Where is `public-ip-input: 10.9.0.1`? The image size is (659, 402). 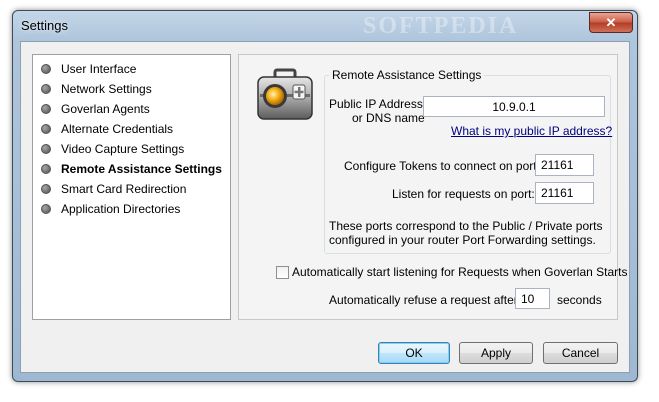
public-ip-input: 10.9.0.1 is located at coordinates (514, 106).